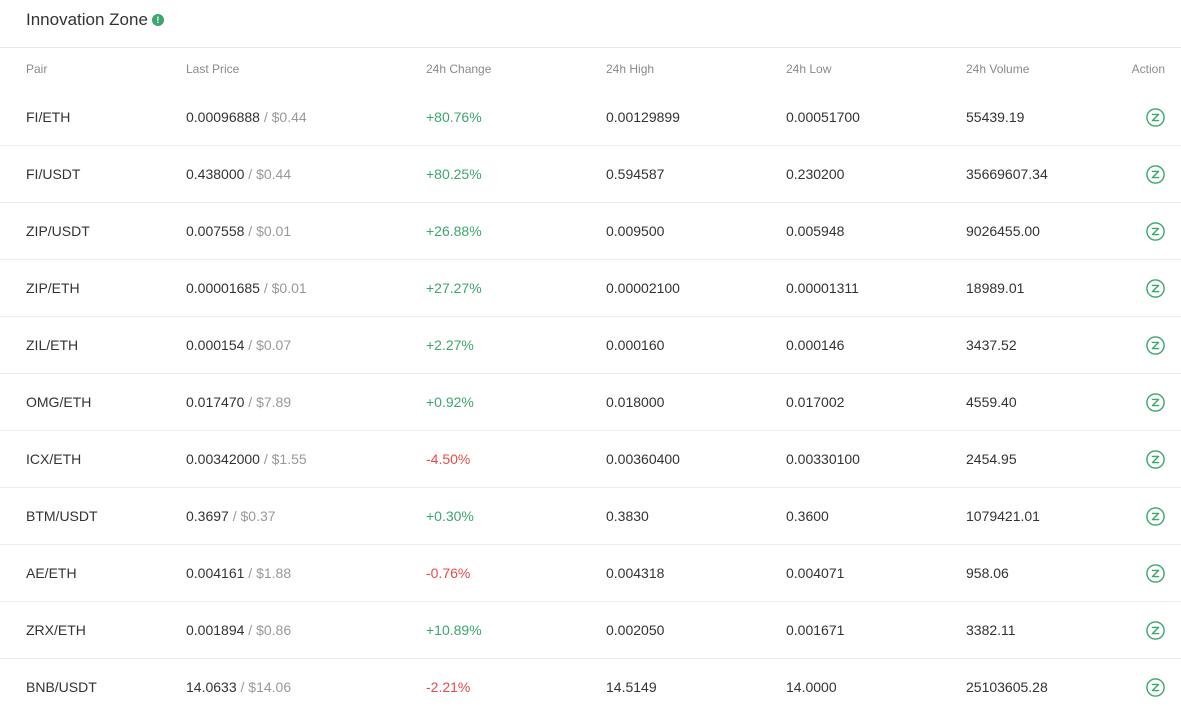 Image resolution: width=1181 pixels, height=716 pixels. What do you see at coordinates (212, 69) in the screenshot?
I see `column-header-last-price: Last Price` at bounding box center [212, 69].